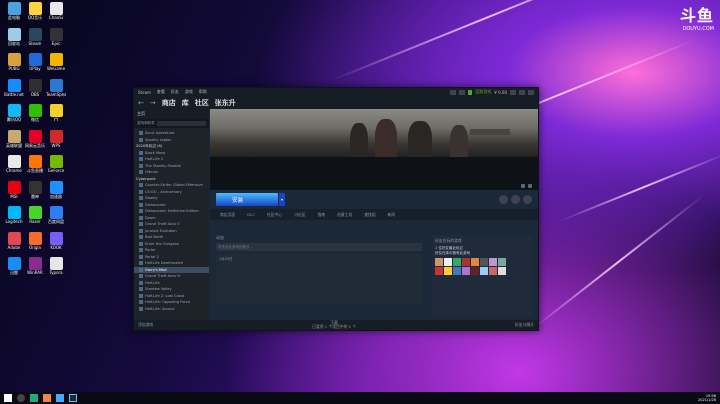 This screenshot has height=404, width=720. What do you see at coordinates (56, 138) in the screenshot?
I see `desktop-icon: WPS` at bounding box center [56, 138].